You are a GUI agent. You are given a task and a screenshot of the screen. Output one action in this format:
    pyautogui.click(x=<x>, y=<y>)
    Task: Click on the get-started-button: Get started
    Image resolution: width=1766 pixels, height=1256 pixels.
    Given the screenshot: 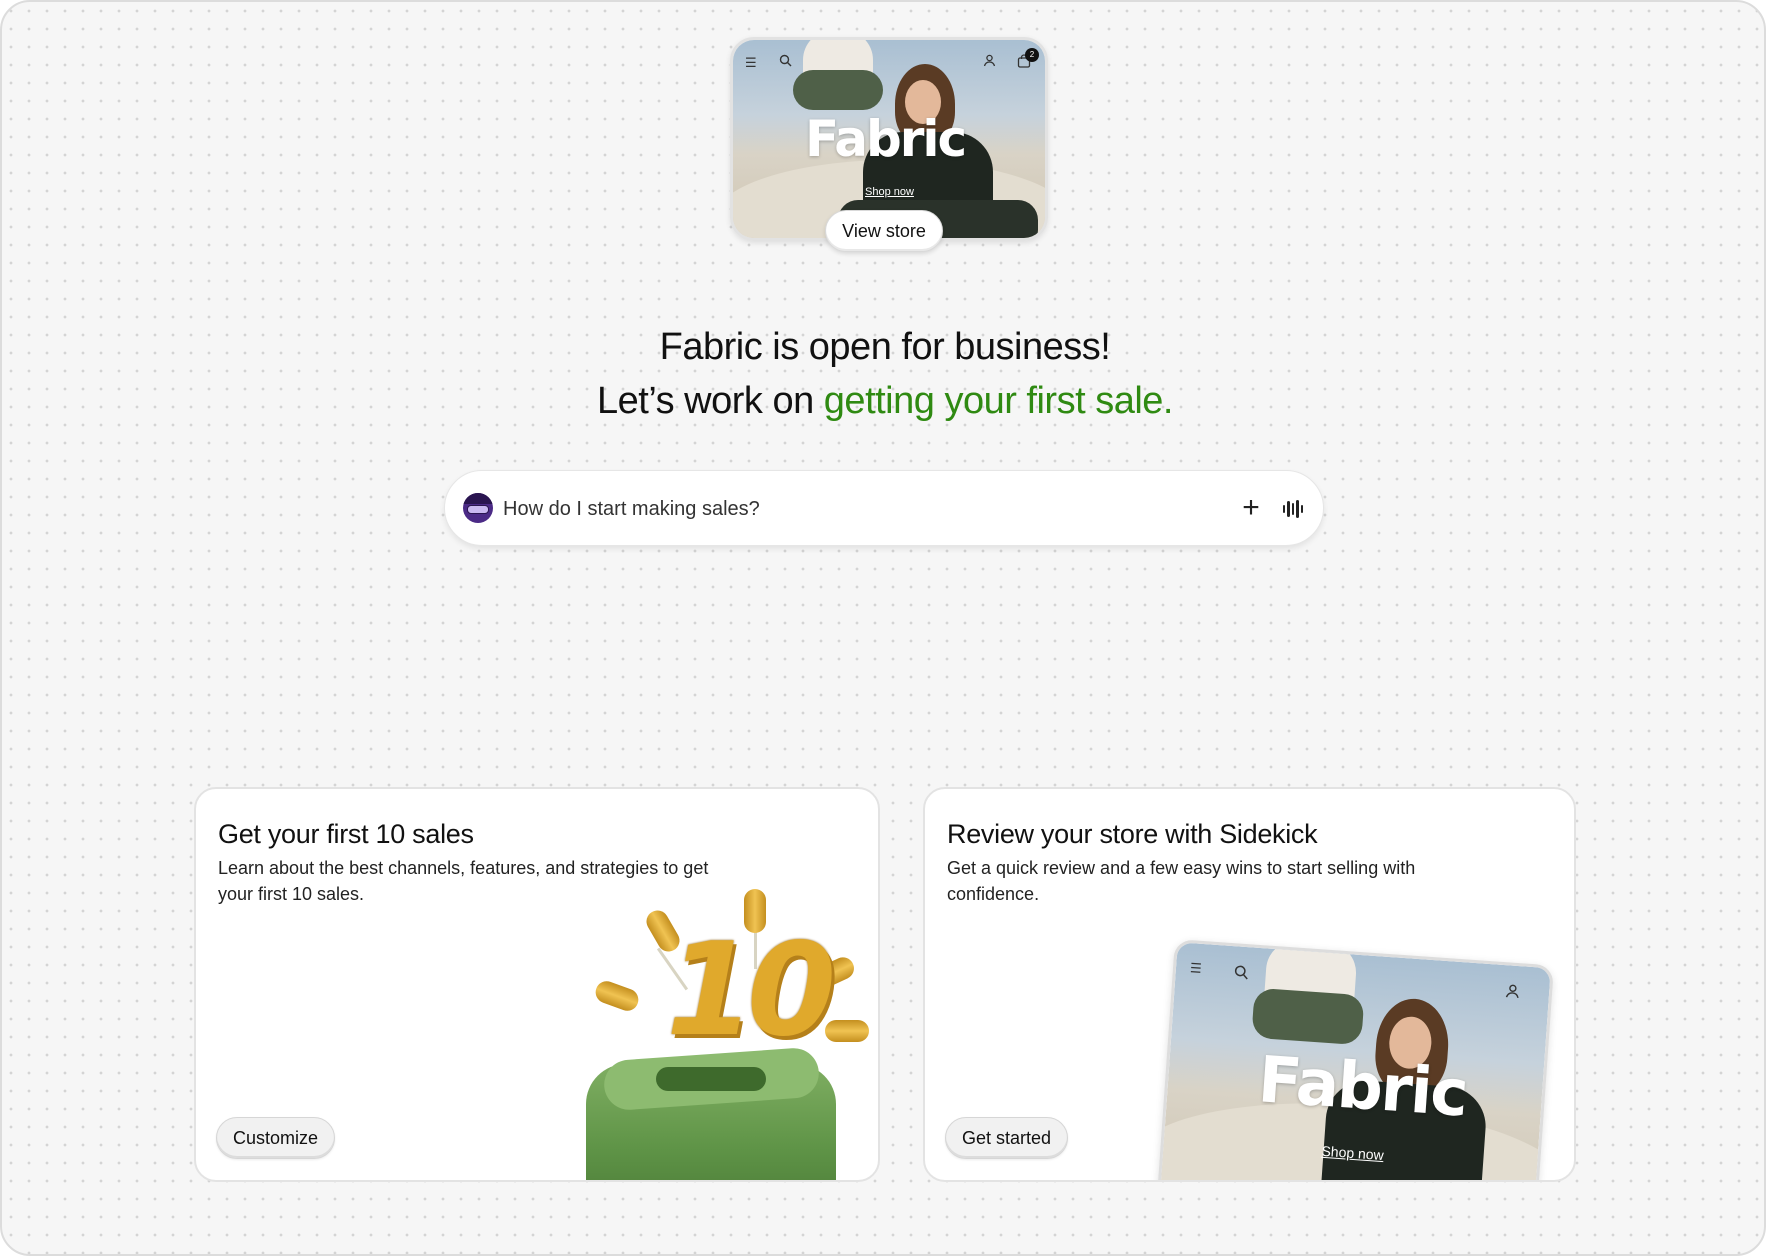 What is the action you would take?
    pyautogui.click(x=1007, y=1138)
    